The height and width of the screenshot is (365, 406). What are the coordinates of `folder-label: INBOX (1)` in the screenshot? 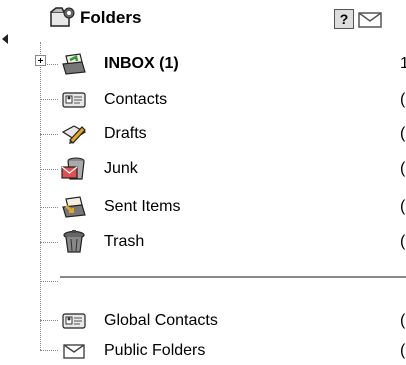 It's located at (141, 63).